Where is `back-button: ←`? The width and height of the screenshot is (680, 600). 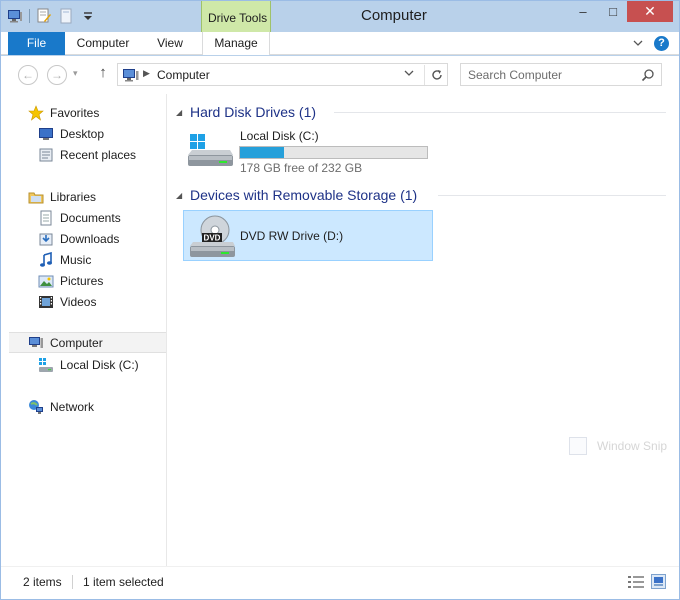
back-button: ← is located at coordinates (28, 75).